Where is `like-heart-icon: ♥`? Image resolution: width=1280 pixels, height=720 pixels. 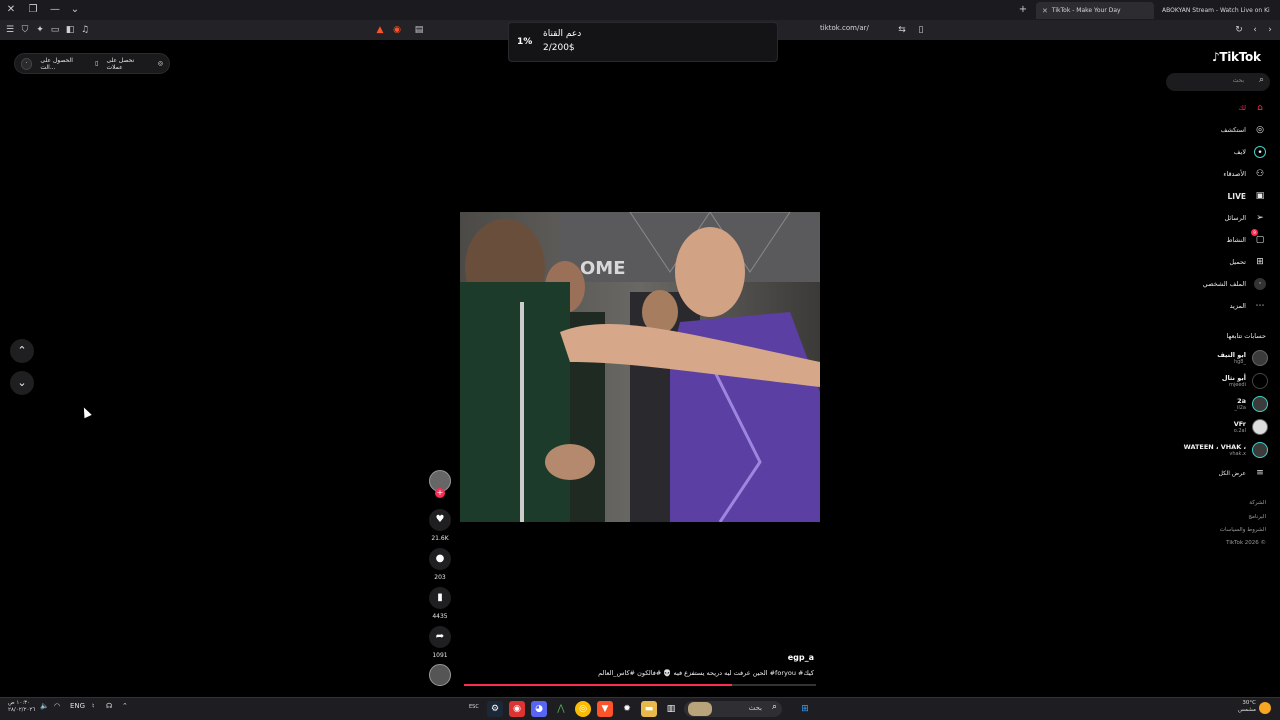
like-heart-icon: ♥ is located at coordinates (440, 520).